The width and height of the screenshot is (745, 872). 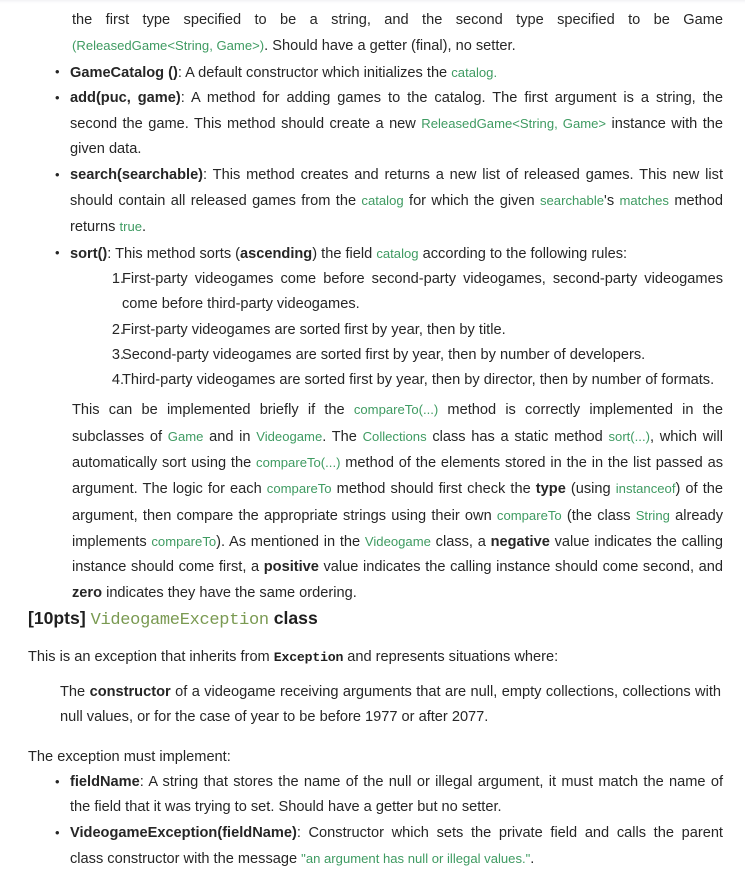 What do you see at coordinates (131, 227) in the screenshot?
I see `code-true: true` at bounding box center [131, 227].